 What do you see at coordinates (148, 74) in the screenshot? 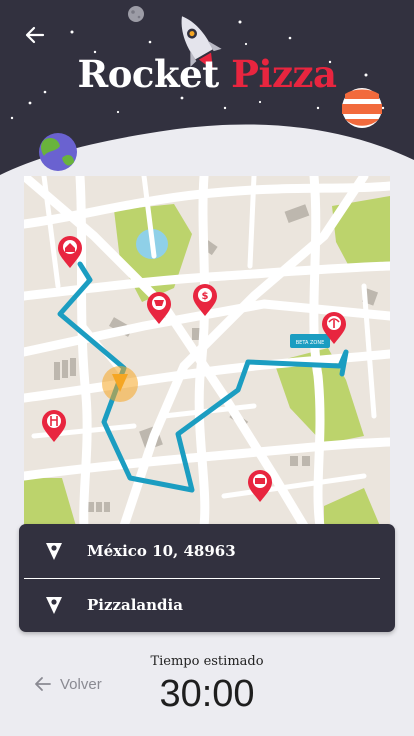
I see `logo-word-rocket: Rocket` at bounding box center [148, 74].